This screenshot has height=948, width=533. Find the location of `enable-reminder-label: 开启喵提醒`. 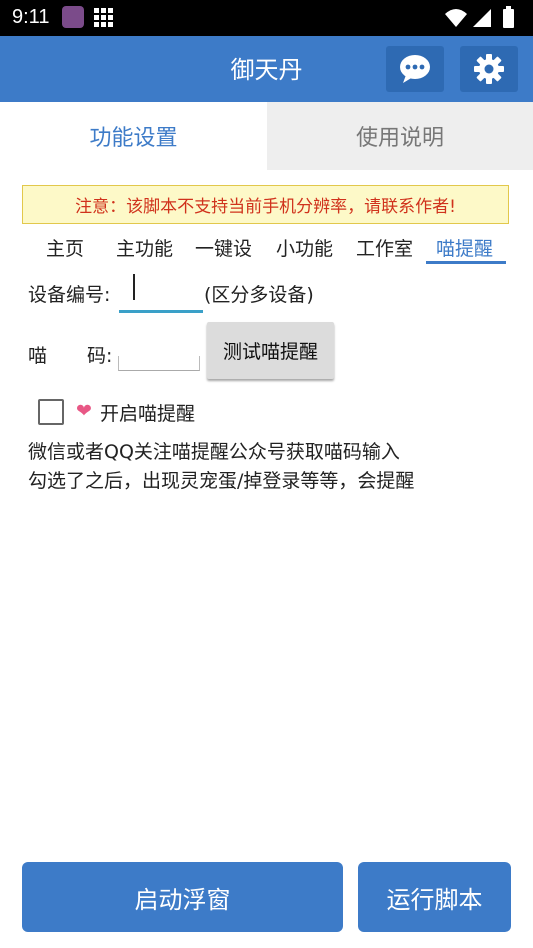

enable-reminder-label: 开启喵提醒 is located at coordinates (148, 414).